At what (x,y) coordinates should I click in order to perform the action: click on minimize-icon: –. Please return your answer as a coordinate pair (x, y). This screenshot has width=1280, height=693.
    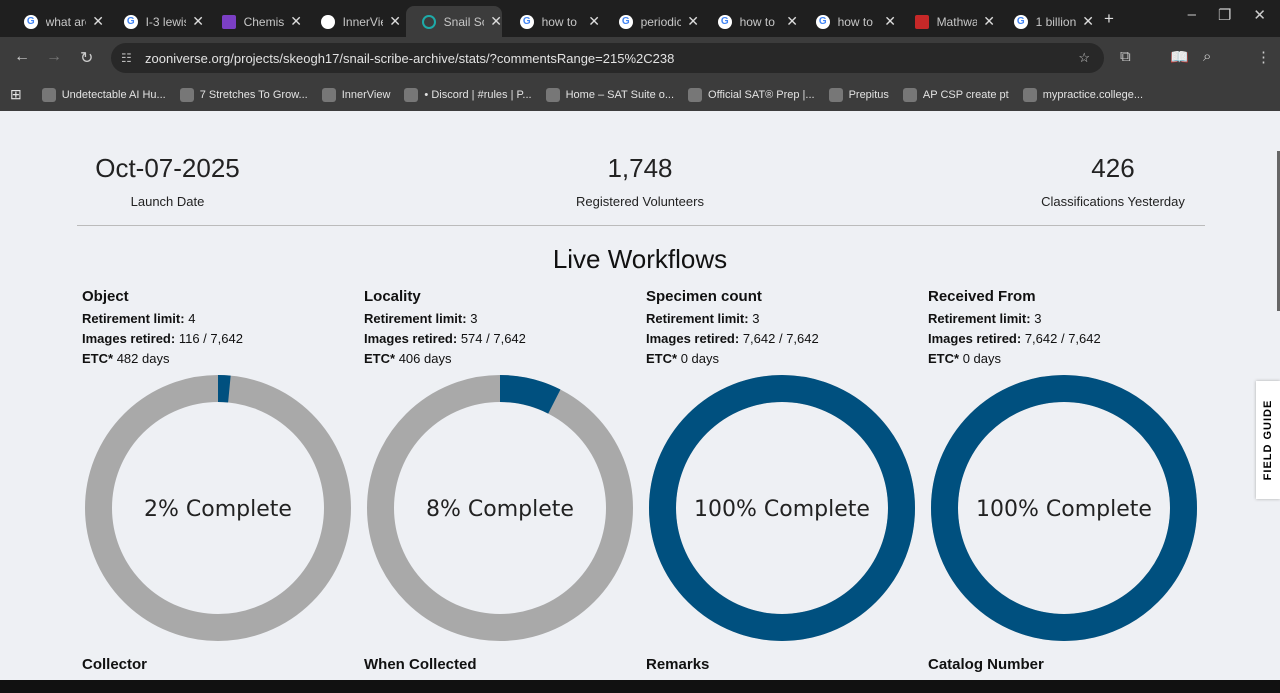
    Looking at the image, I should click on (1192, 15).